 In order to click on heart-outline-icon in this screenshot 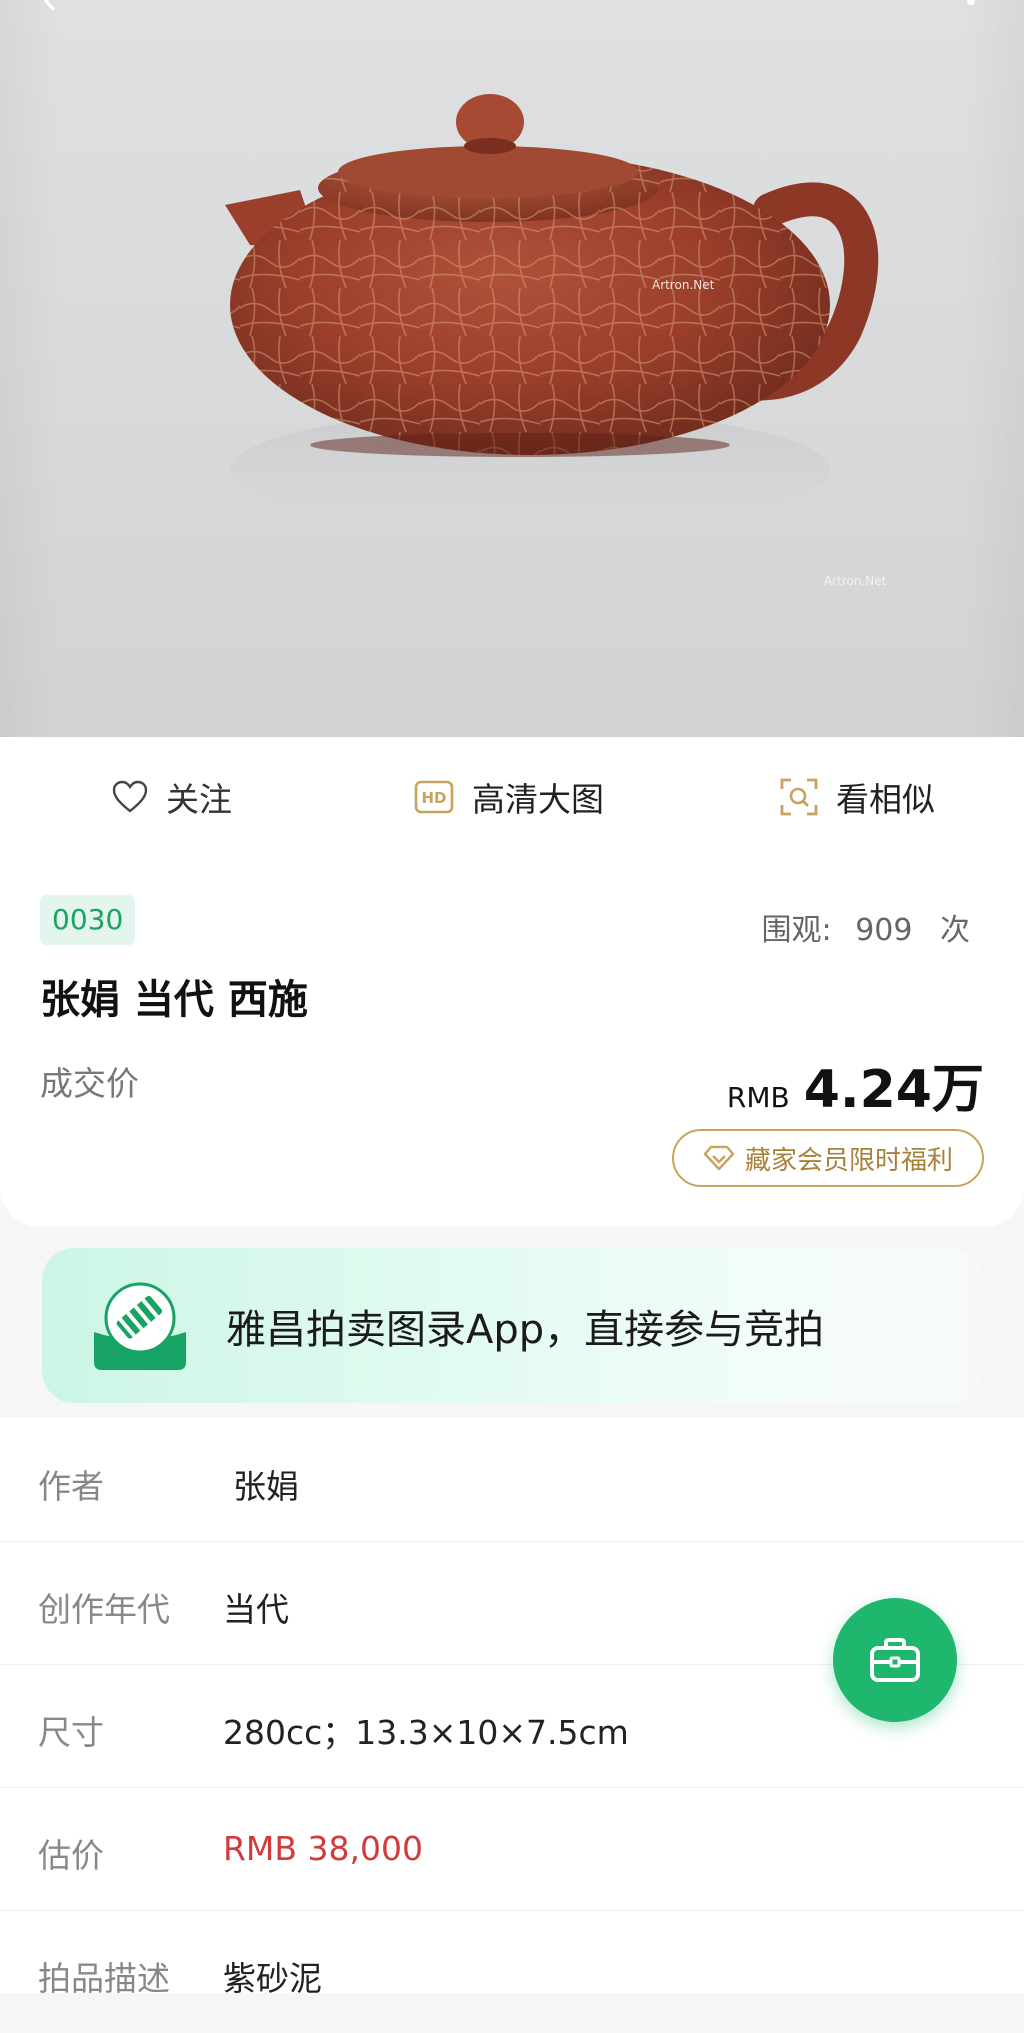, I will do `click(130, 796)`.